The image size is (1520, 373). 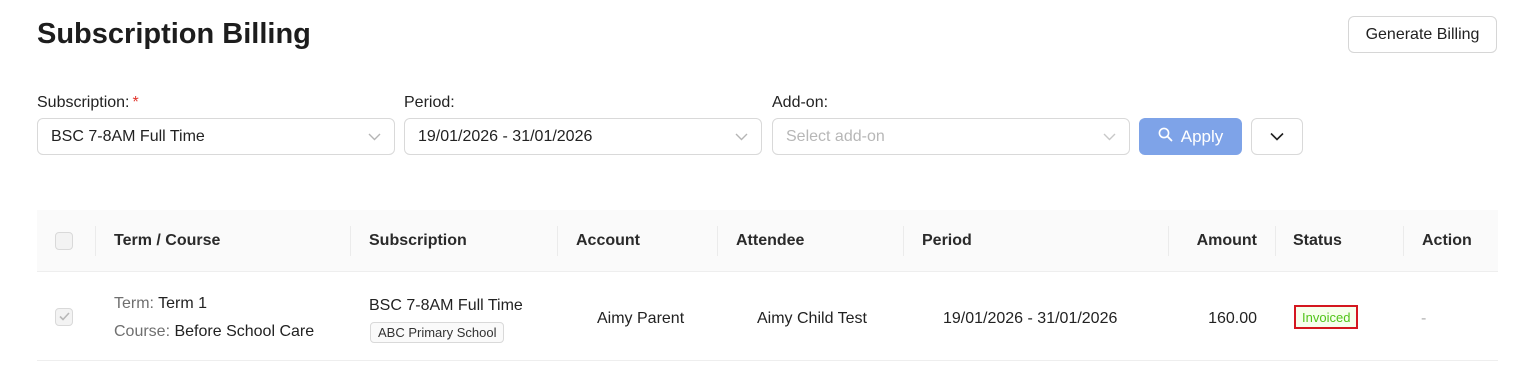 What do you see at coordinates (418, 241) in the screenshot?
I see `column-header-subscription: Subscription` at bounding box center [418, 241].